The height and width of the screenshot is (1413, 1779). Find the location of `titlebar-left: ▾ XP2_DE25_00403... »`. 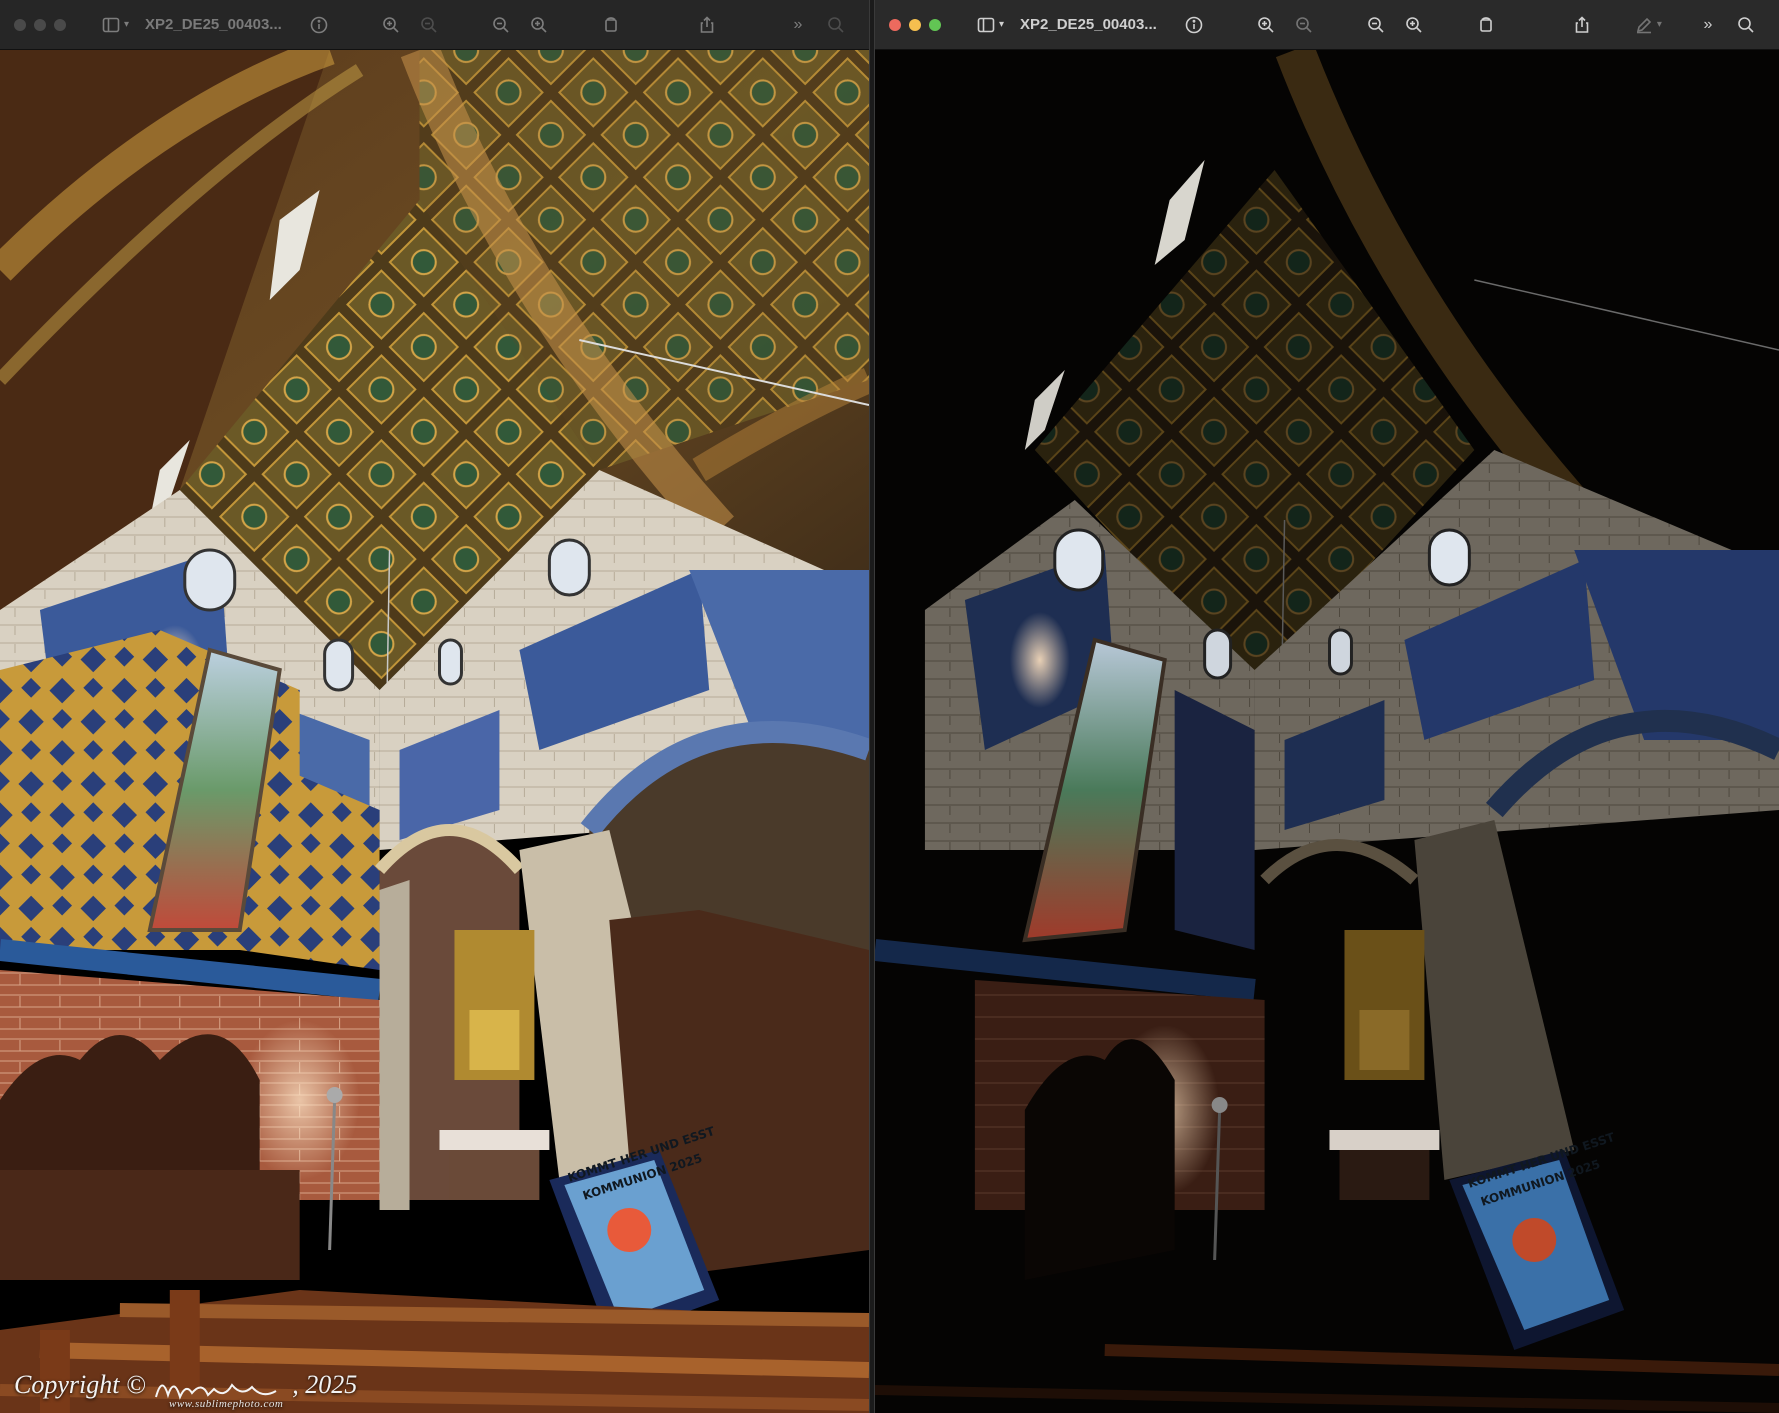

titlebar-left: ▾ XP2_DE25_00403... » is located at coordinates (434, 25).